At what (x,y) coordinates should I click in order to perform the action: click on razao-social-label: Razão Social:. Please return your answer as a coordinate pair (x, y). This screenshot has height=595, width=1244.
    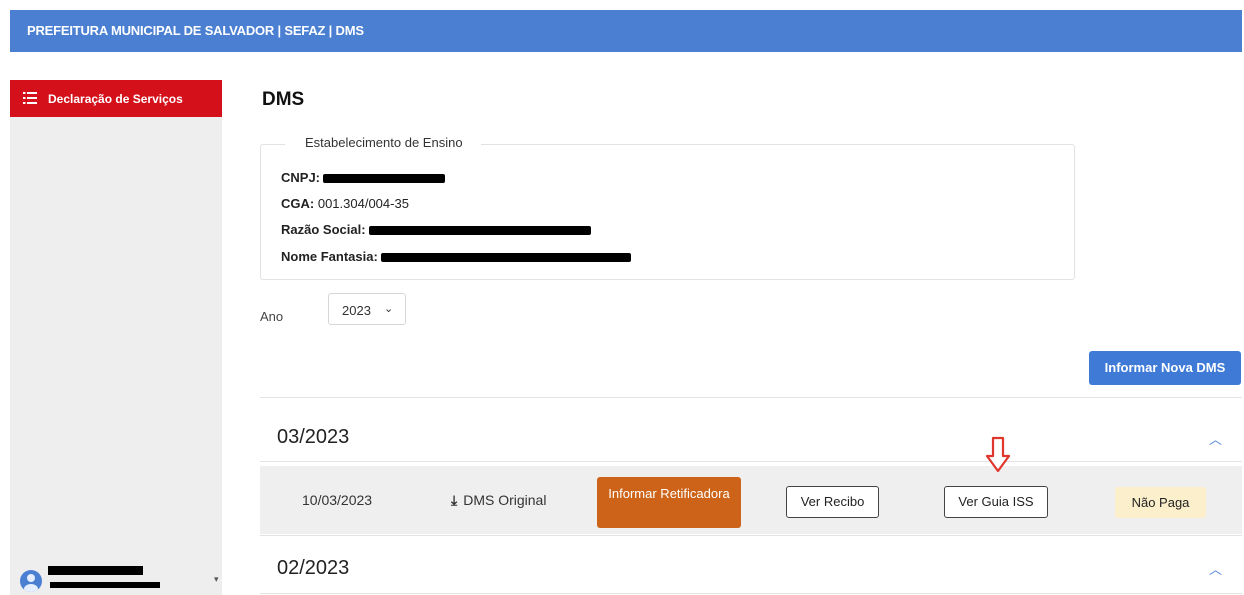
    Looking at the image, I should click on (323, 229).